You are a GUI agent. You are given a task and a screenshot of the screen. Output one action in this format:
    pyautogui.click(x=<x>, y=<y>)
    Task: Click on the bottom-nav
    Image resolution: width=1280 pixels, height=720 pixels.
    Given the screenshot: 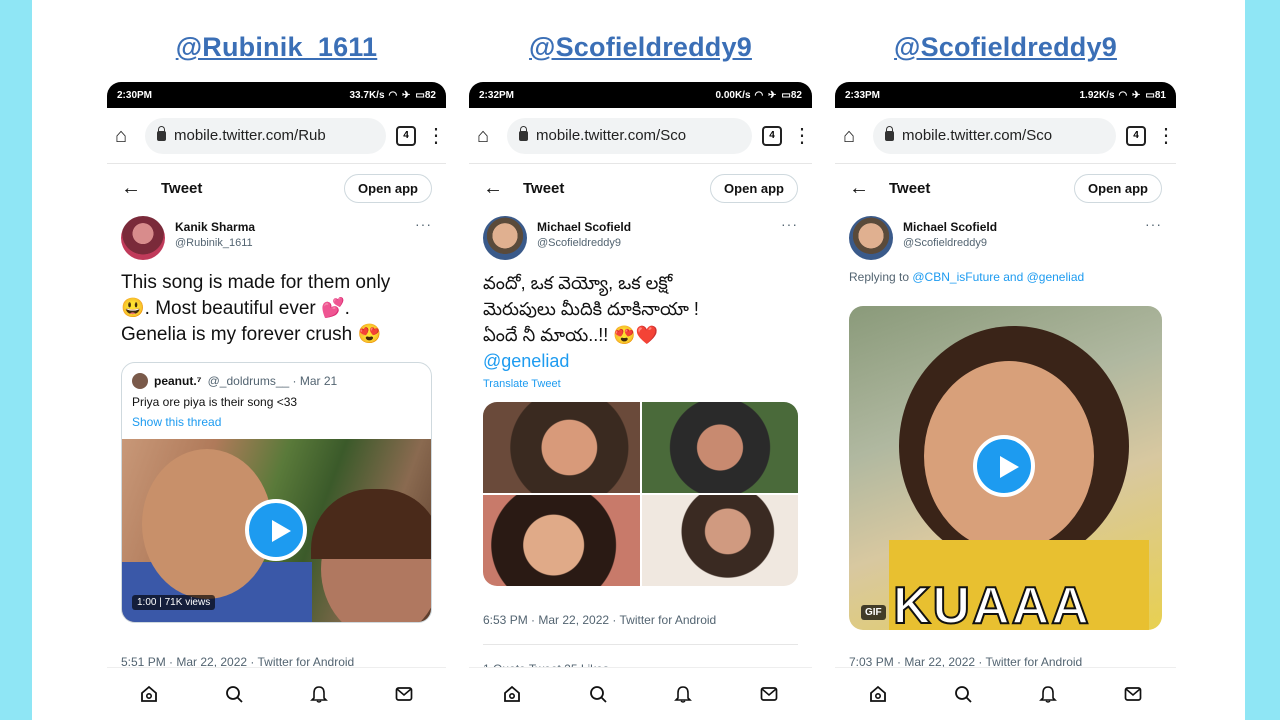 What is the action you would take?
    pyautogui.click(x=1005, y=693)
    